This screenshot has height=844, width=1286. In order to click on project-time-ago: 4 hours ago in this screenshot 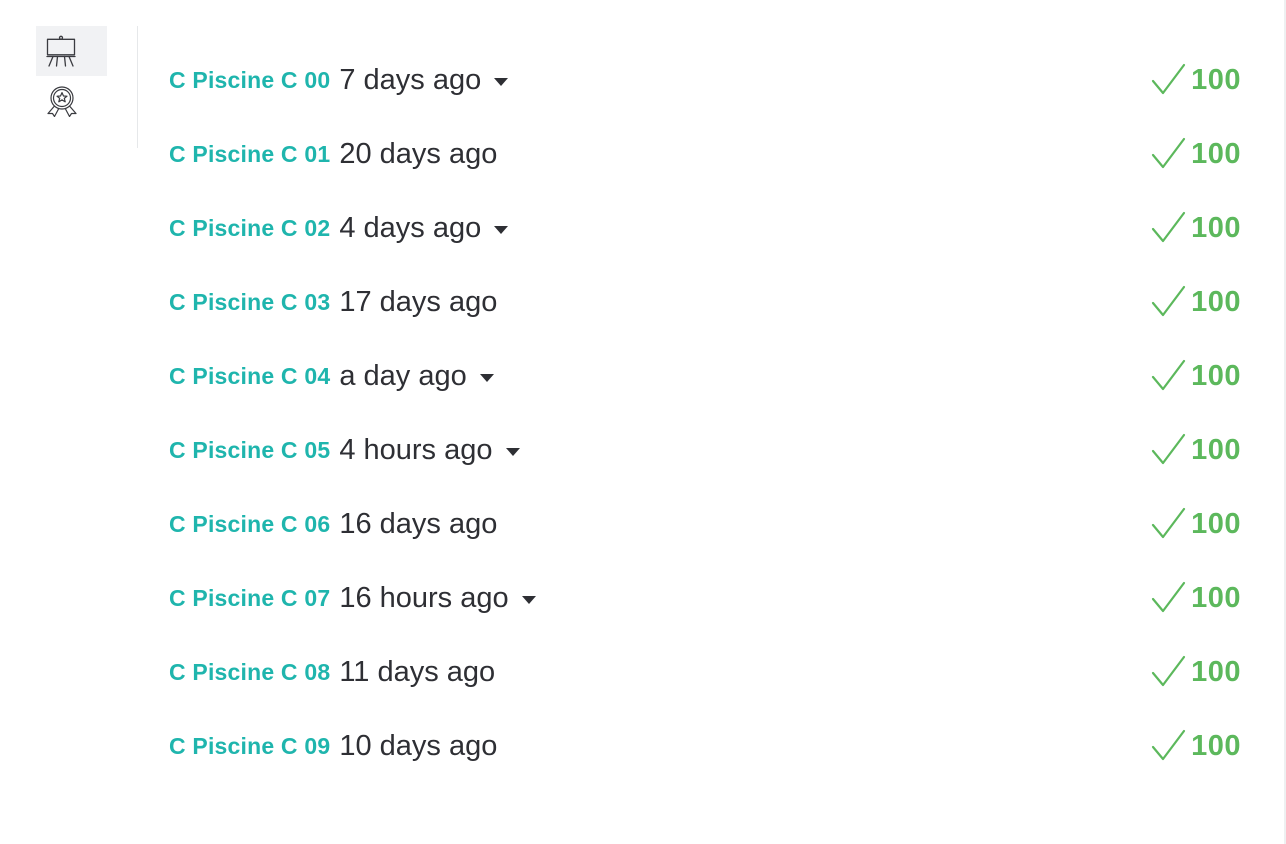, I will do `click(416, 449)`.